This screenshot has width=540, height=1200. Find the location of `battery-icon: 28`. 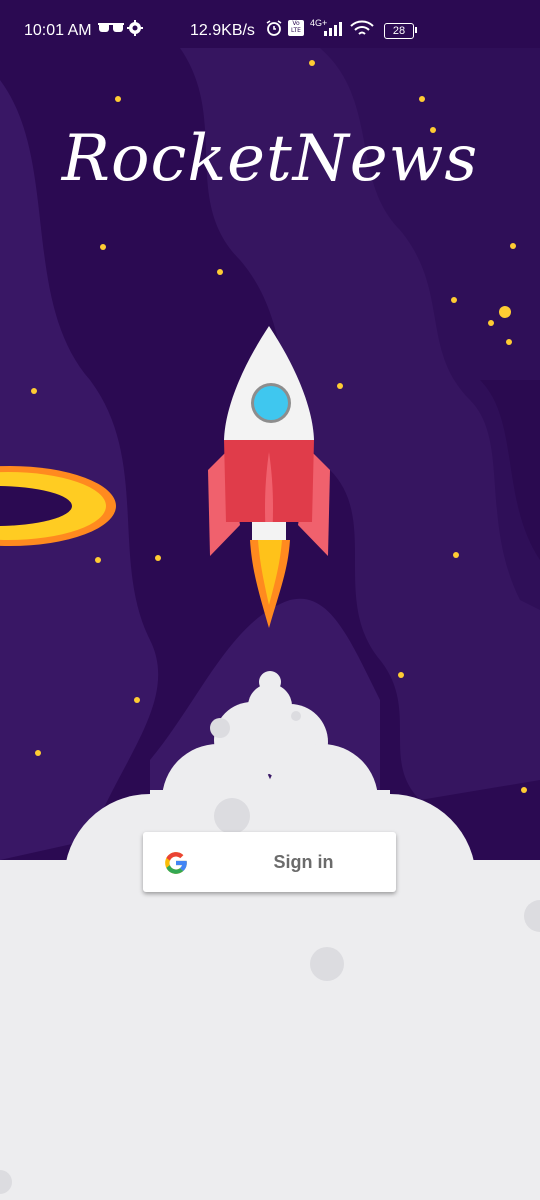

battery-icon: 28 is located at coordinates (399, 31).